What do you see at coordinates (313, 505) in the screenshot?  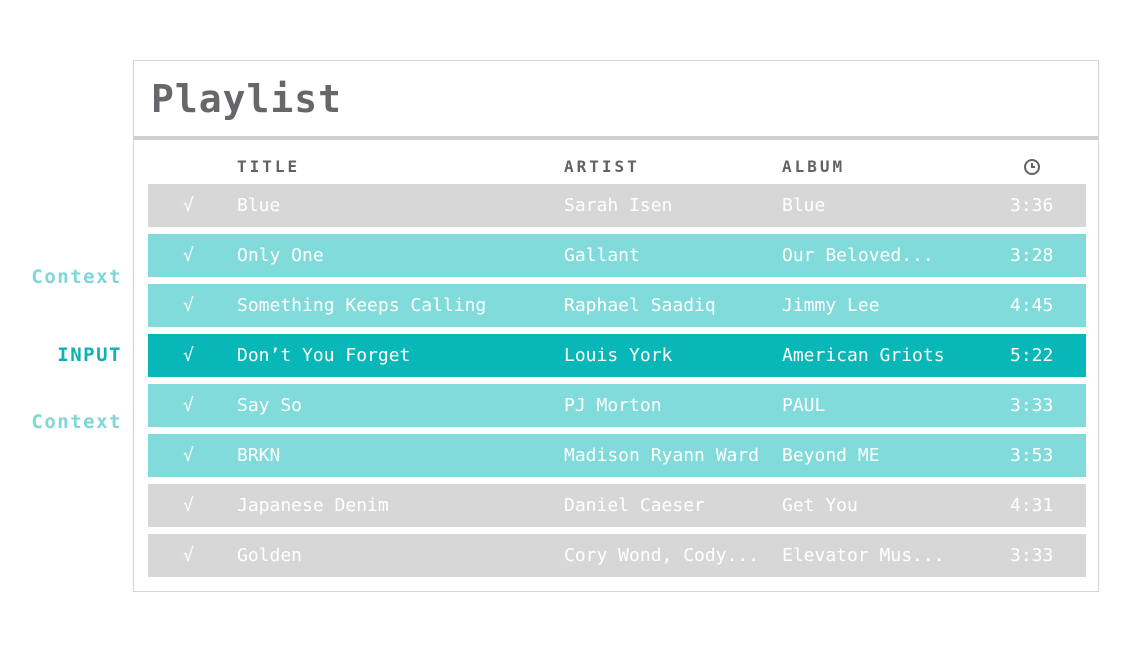 I see `track-title: Japanese Denim` at bounding box center [313, 505].